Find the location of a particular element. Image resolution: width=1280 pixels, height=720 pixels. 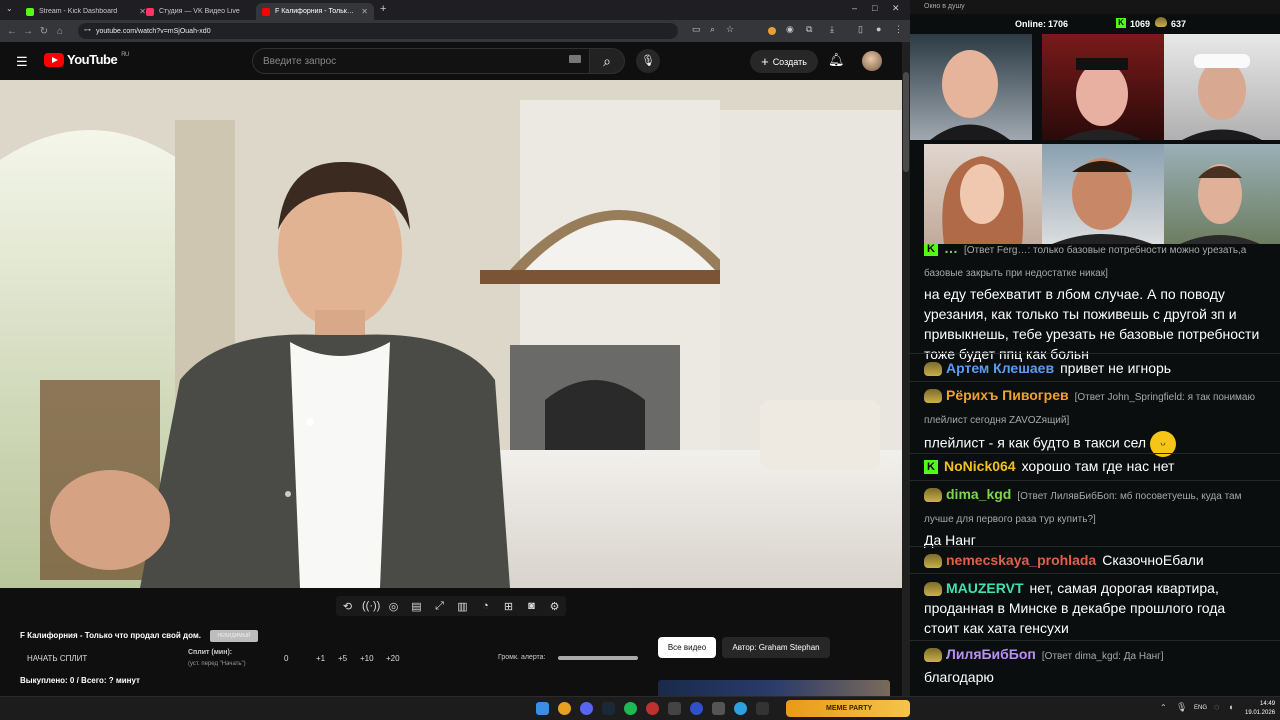

zoom-icon: ⌕ is located at coordinates (712, 29).